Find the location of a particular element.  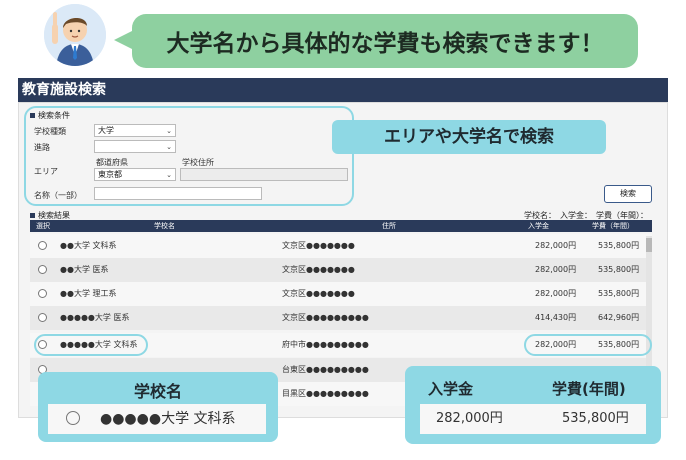

table-row: ●●大学 理工系 文京区●●●●●●● 282,000円 535,800円 is located at coordinates (341, 294).